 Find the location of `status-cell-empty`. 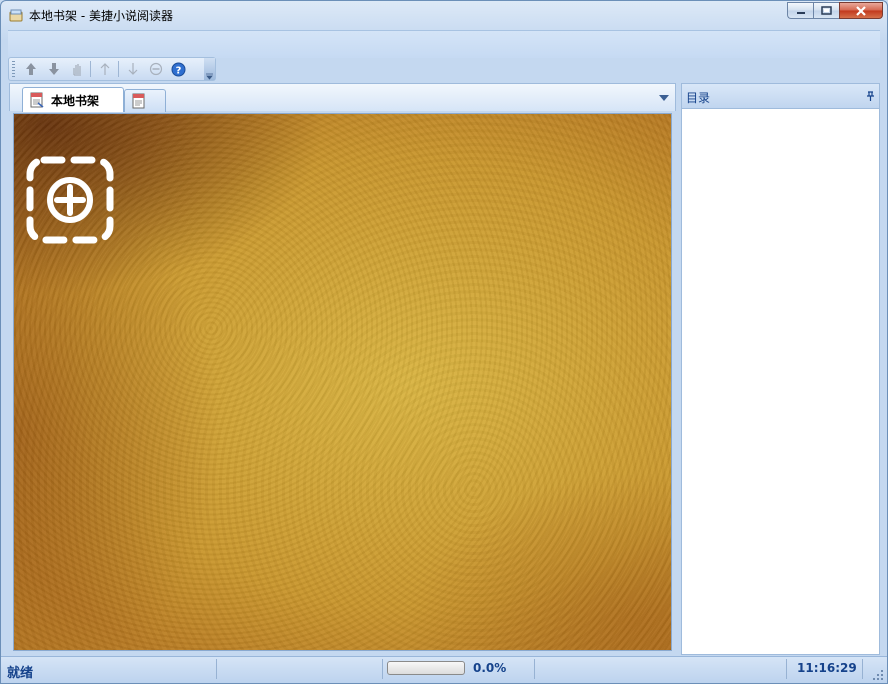

status-cell-empty is located at coordinates (300, 669).